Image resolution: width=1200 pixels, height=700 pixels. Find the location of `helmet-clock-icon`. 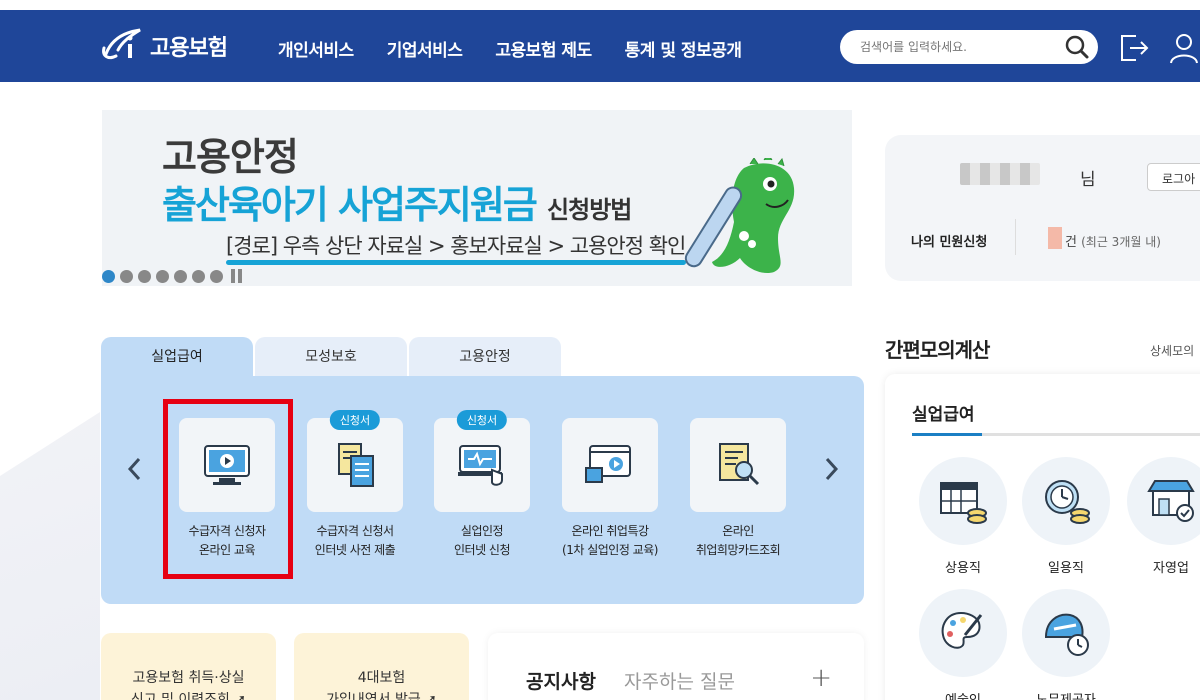

helmet-clock-icon is located at coordinates (1066, 634).